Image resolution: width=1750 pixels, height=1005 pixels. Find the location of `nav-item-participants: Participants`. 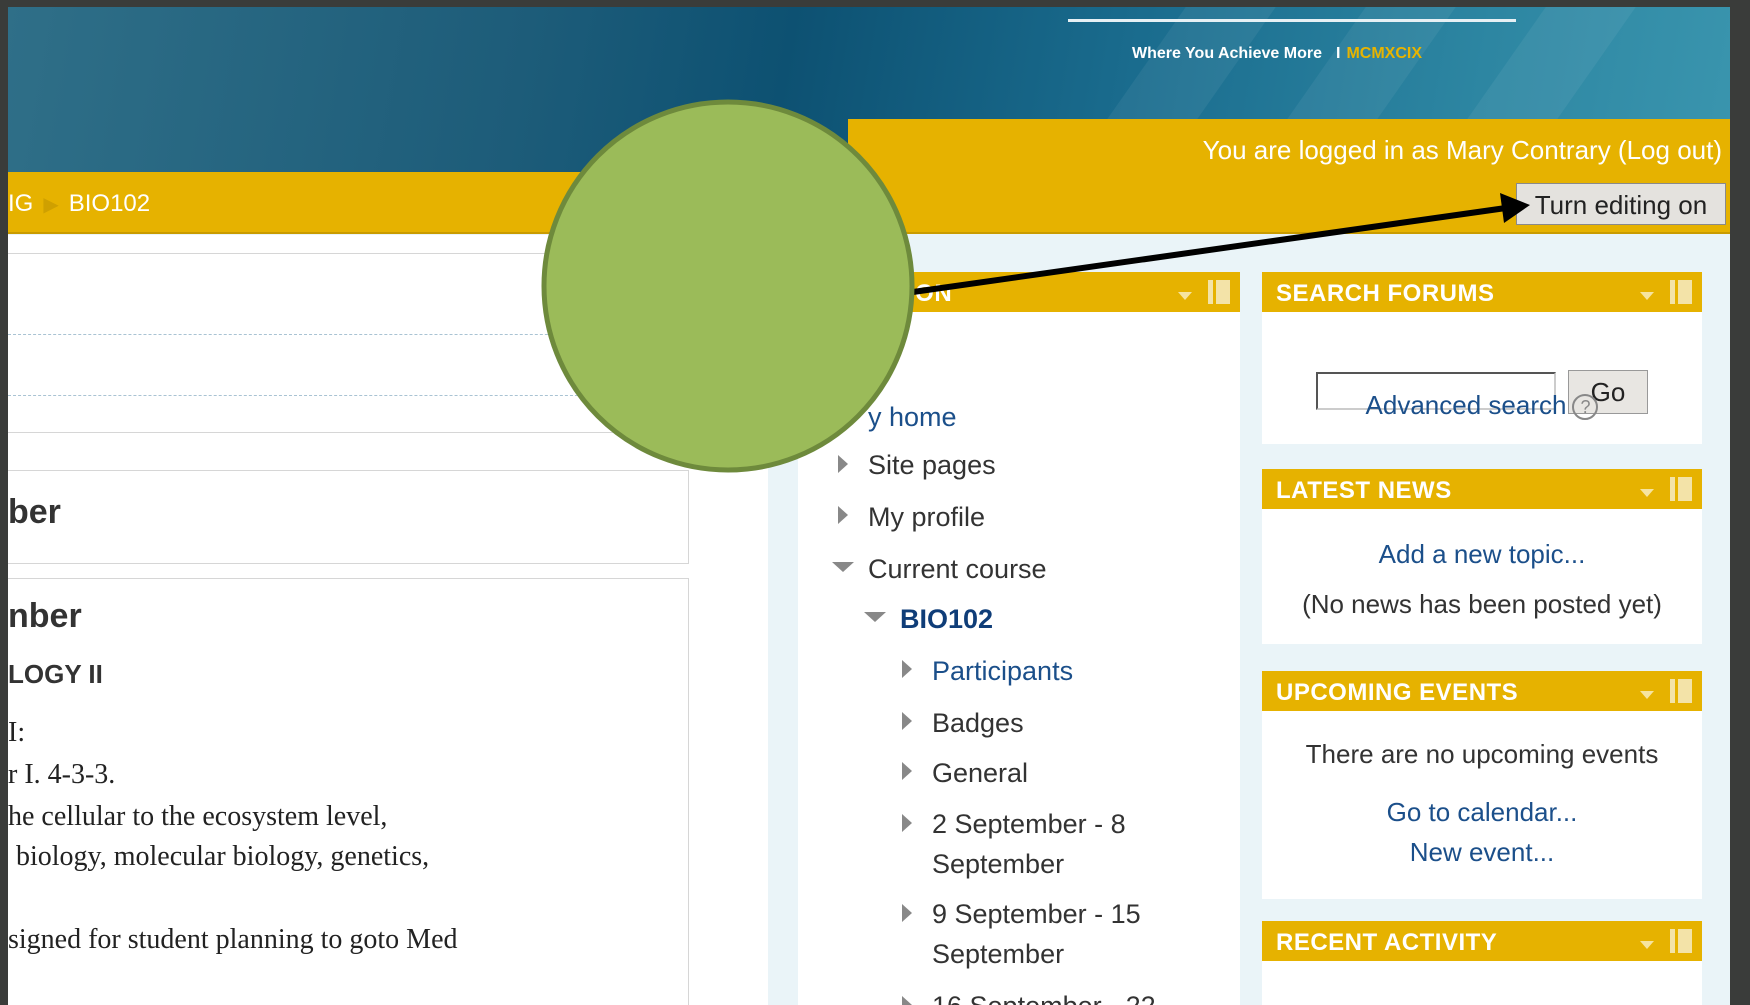

nav-item-participants: Participants is located at coordinates (1002, 671).